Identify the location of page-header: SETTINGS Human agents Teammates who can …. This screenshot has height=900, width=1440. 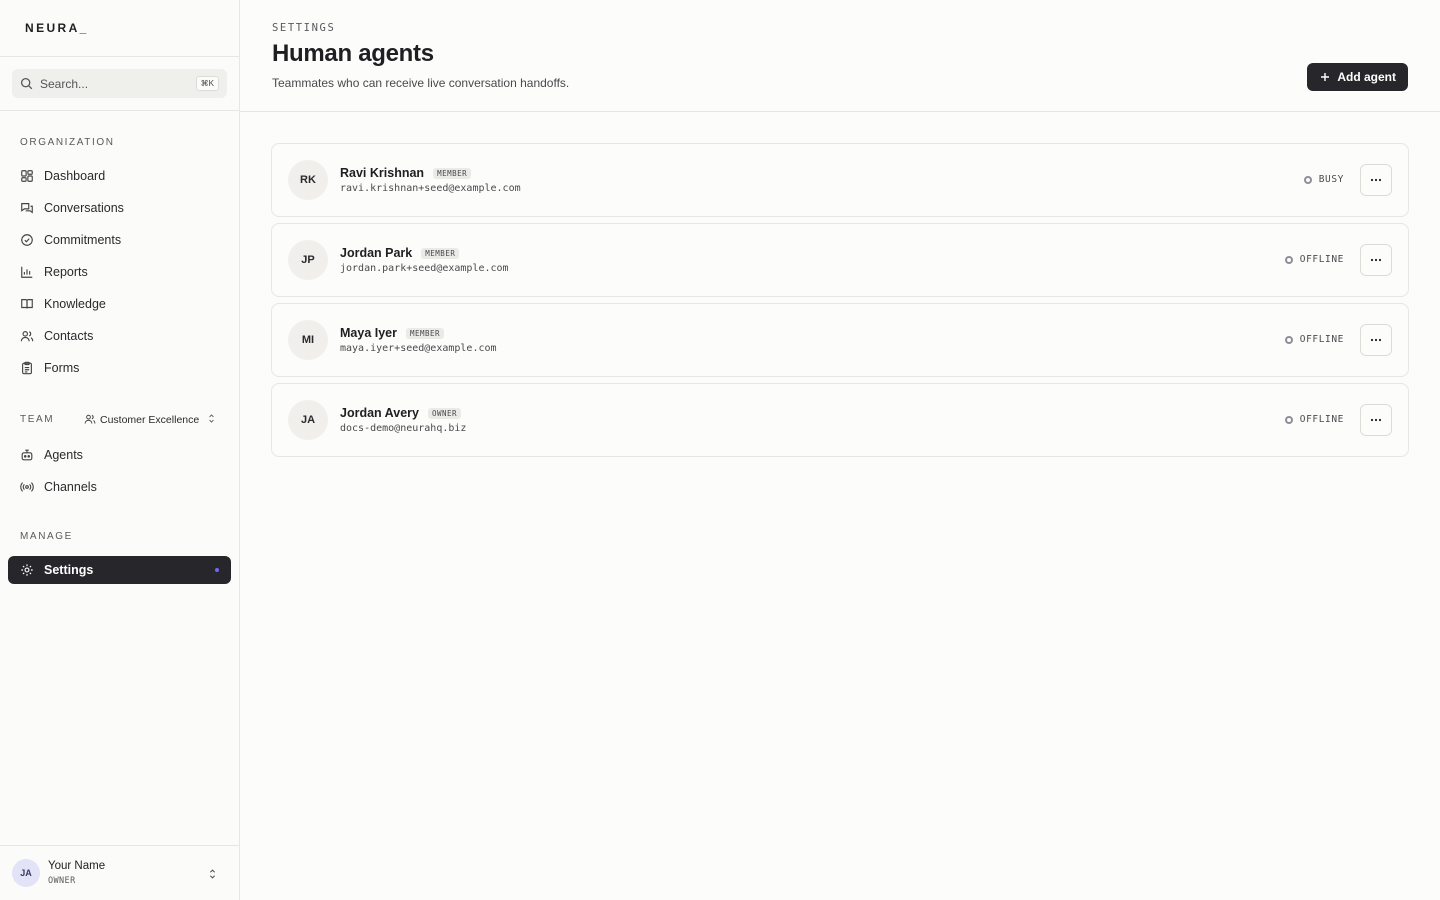
(840, 56).